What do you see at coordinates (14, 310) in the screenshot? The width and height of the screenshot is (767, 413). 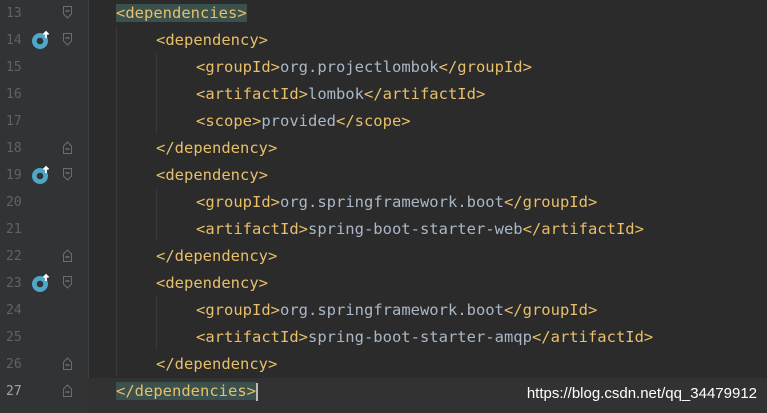 I see `line-number: 24` at bounding box center [14, 310].